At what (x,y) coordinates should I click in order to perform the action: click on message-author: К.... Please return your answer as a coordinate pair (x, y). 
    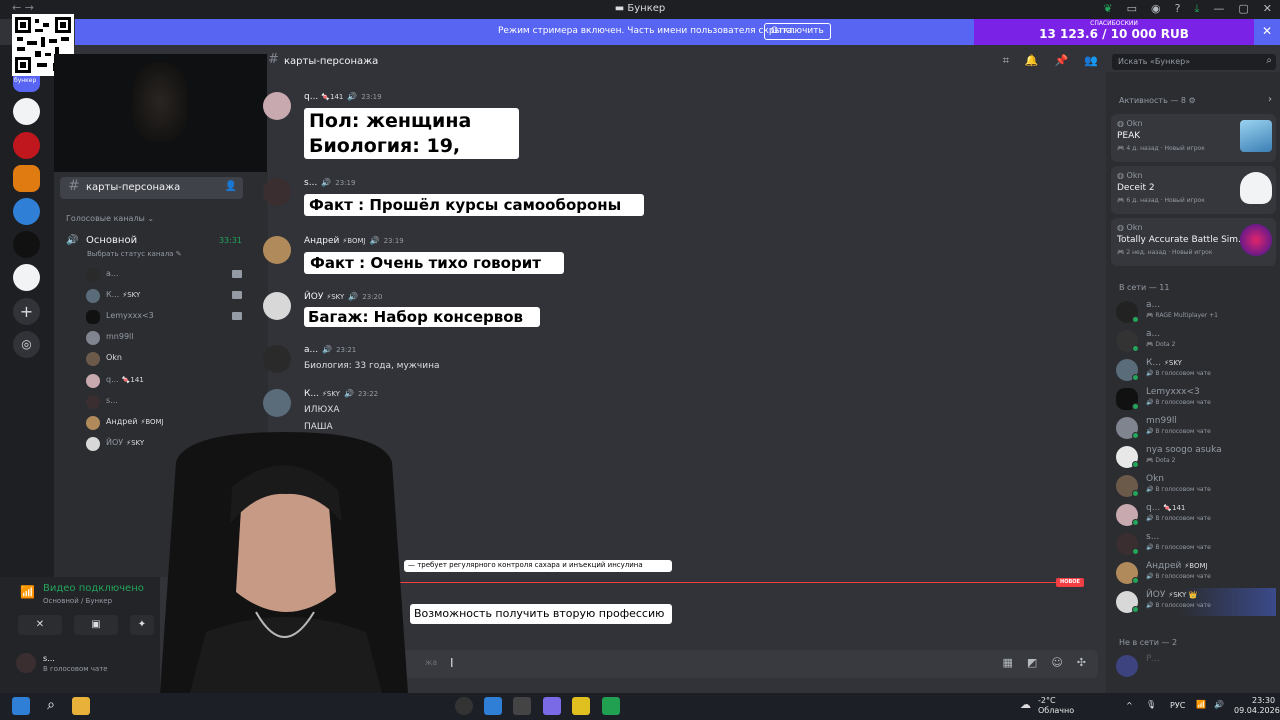
    Looking at the image, I should click on (311, 394).